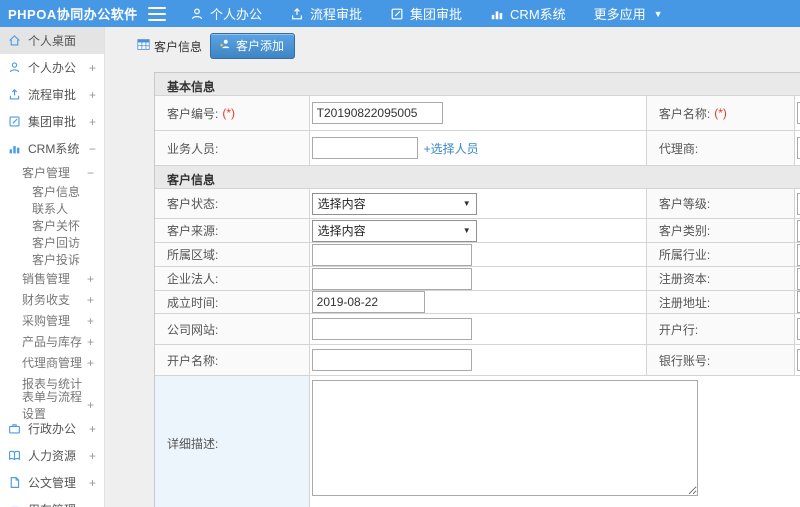 The image size is (800, 507). Describe the element at coordinates (394, 203) in the screenshot. I see `status-select: 选择内容 ▼` at that location.